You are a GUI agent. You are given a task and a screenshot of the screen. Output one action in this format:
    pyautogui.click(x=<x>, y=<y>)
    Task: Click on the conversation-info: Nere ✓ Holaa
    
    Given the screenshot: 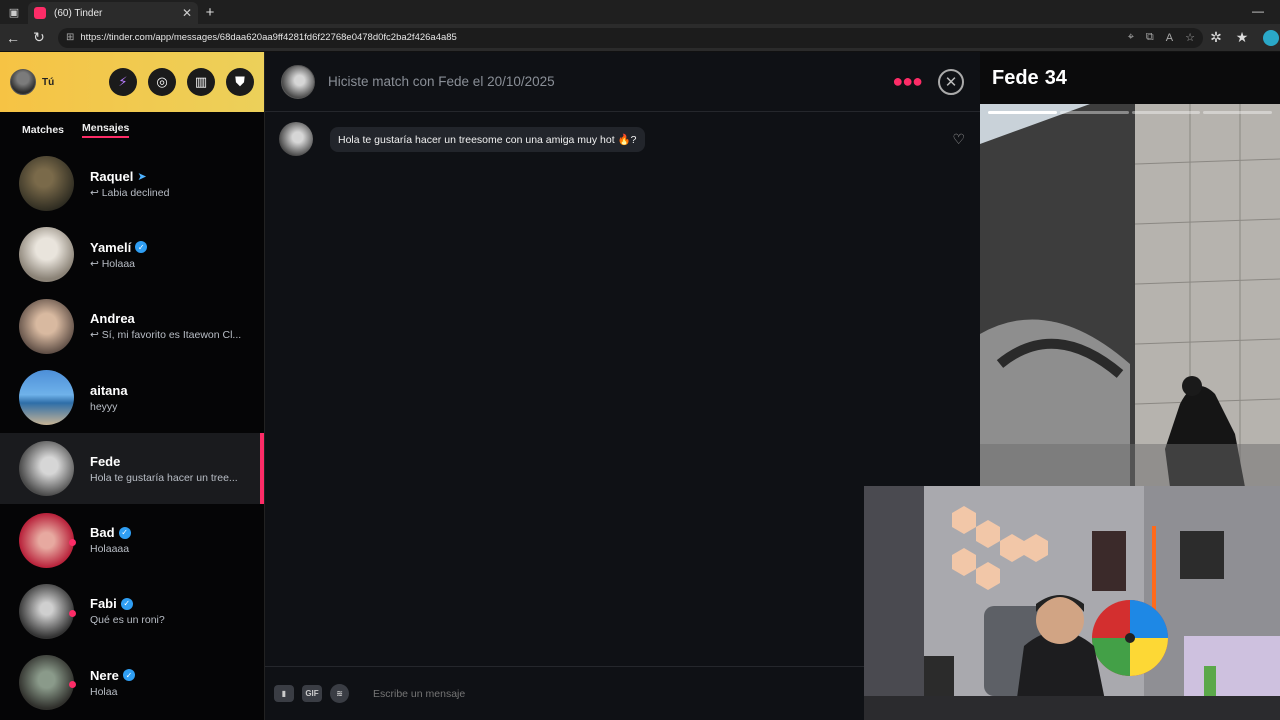 What is the action you would take?
    pyautogui.click(x=175, y=683)
    